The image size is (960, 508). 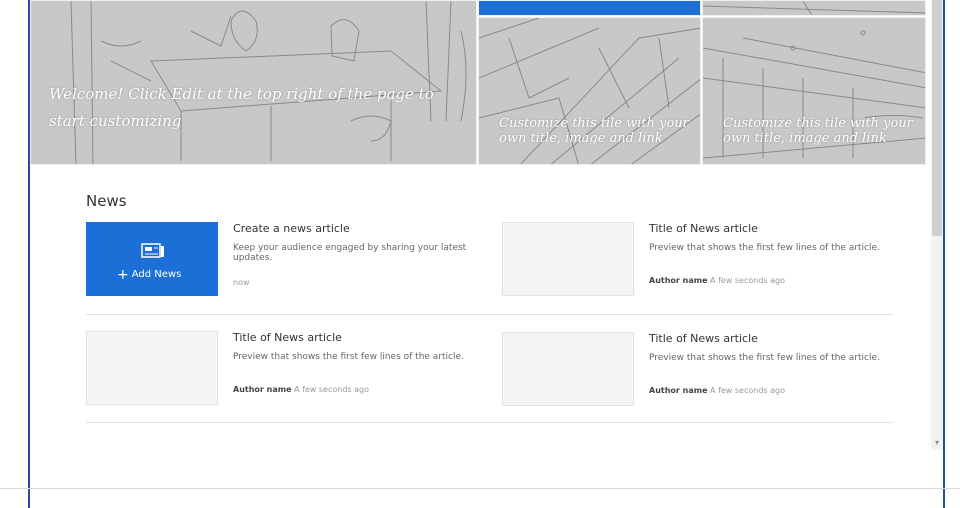 I want to click on create-news-time: now, so click(x=241, y=282).